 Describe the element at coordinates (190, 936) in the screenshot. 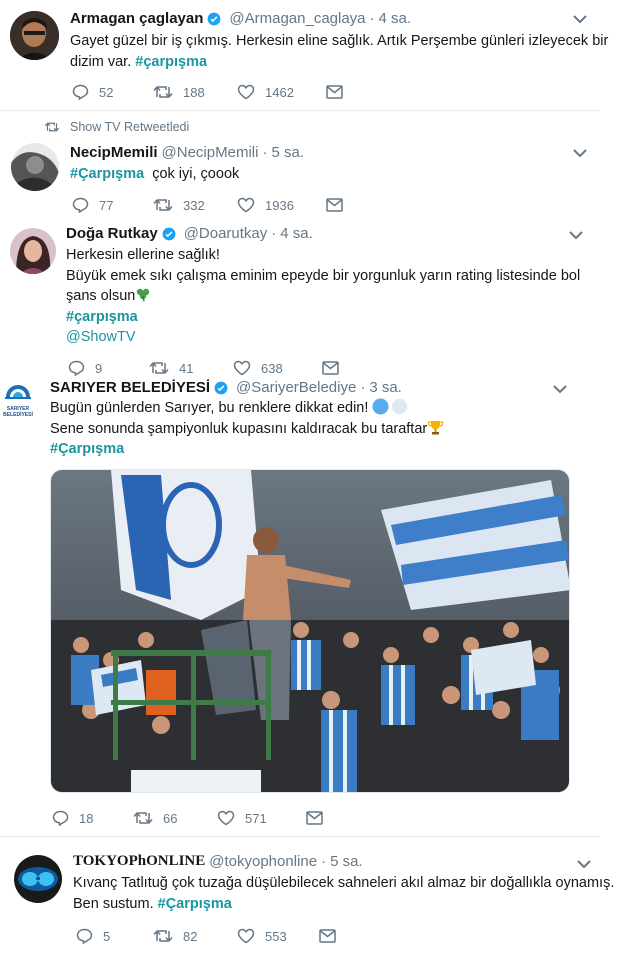

I see `retweet-count: 82` at that location.